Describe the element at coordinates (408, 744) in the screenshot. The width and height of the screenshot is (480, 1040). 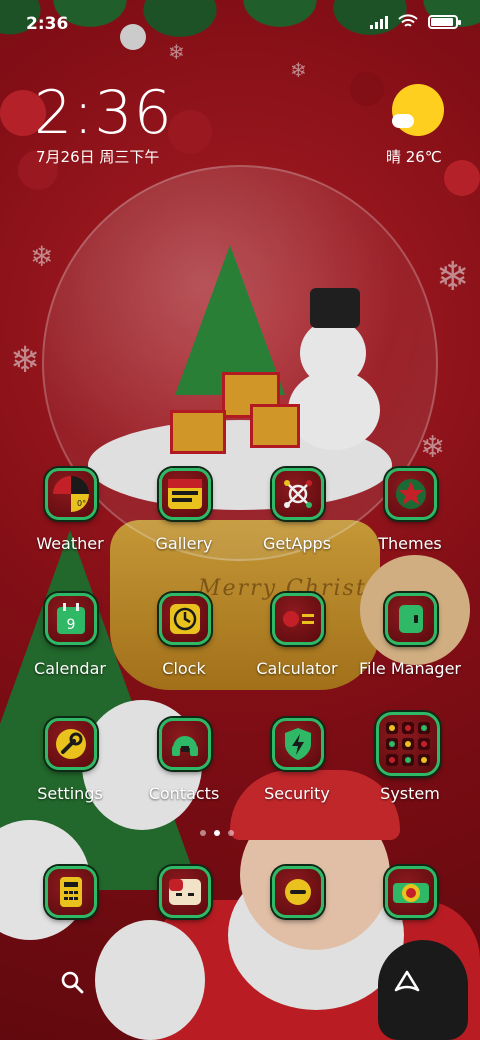
I see `folder-icon` at that location.